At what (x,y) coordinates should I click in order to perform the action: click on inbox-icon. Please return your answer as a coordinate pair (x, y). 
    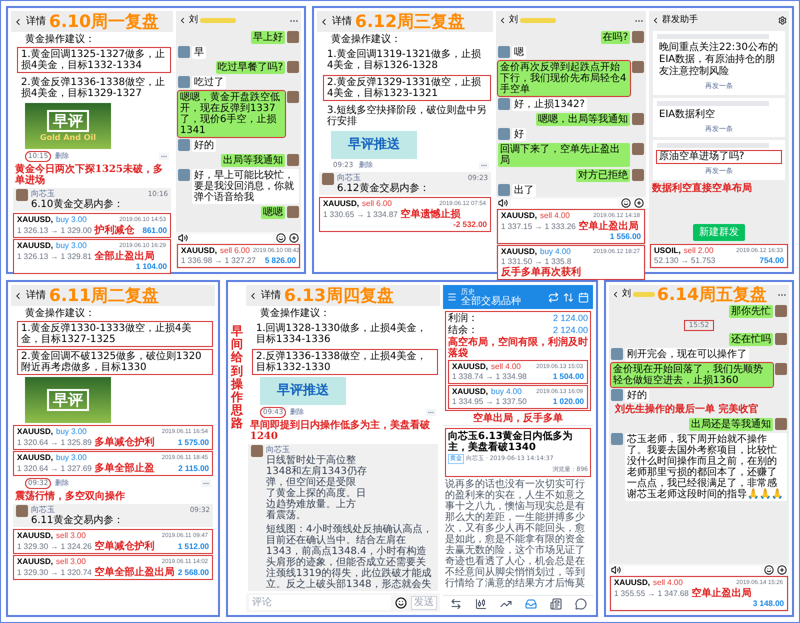
    Looking at the image, I should click on (530, 604).